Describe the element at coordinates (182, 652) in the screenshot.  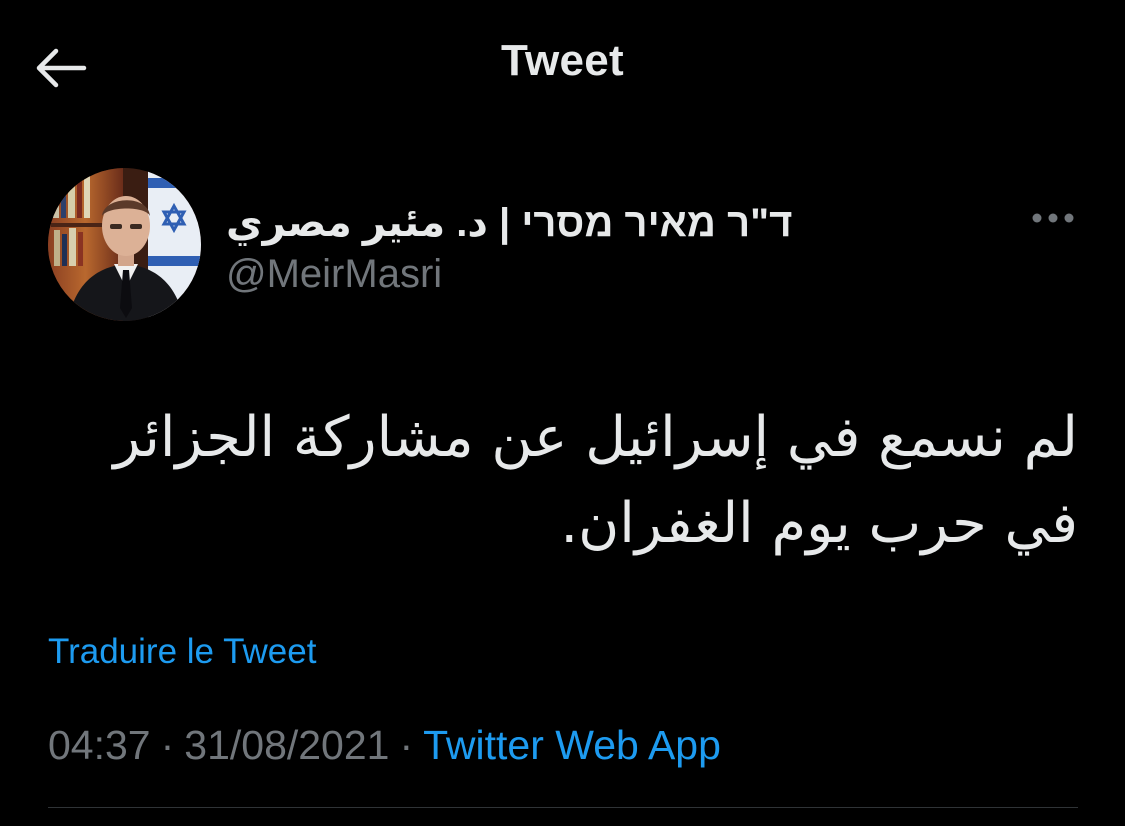
I see `translate-tweet-link: Traduire le Tweet` at that location.